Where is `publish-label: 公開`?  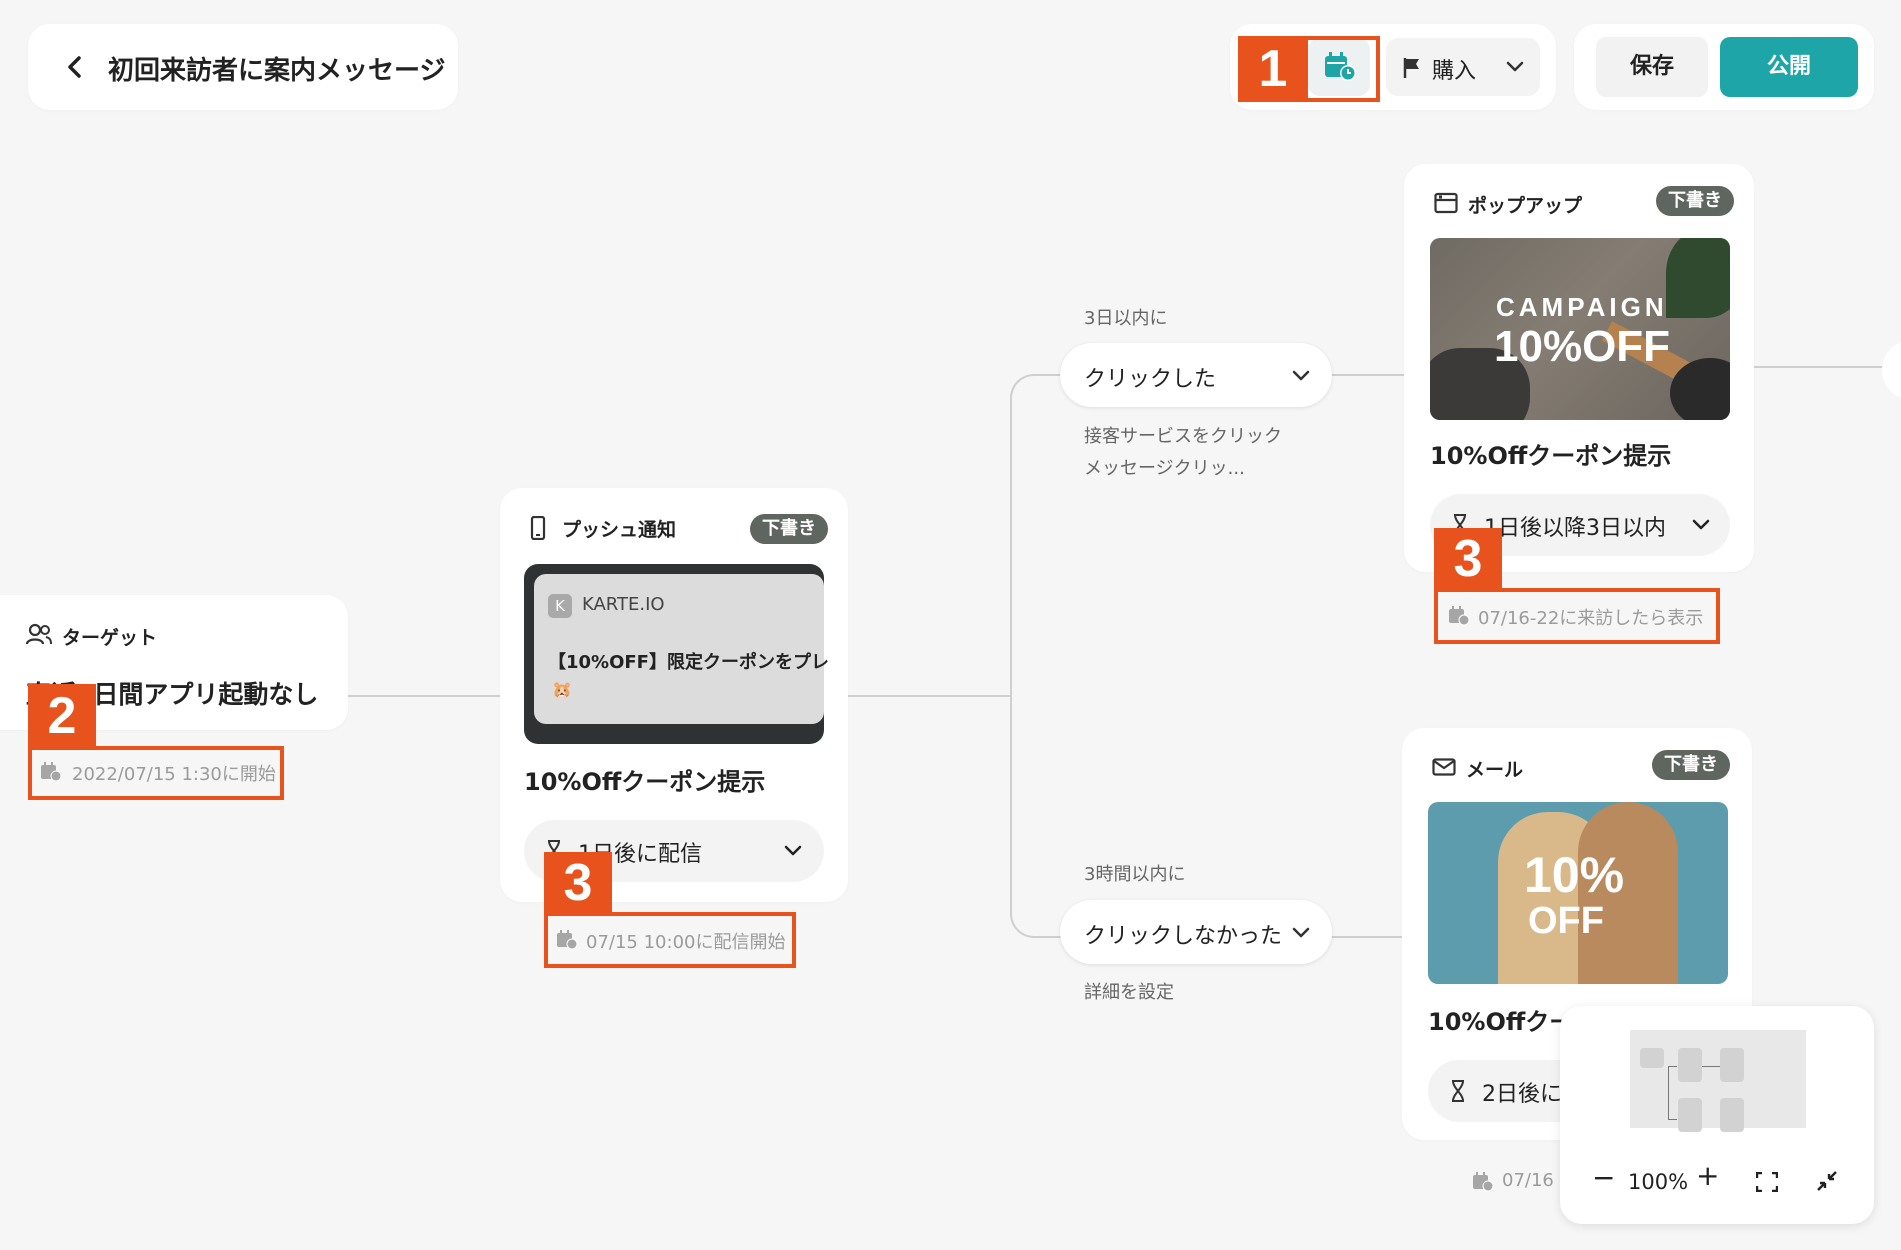
publish-label: 公開 is located at coordinates (1788, 66).